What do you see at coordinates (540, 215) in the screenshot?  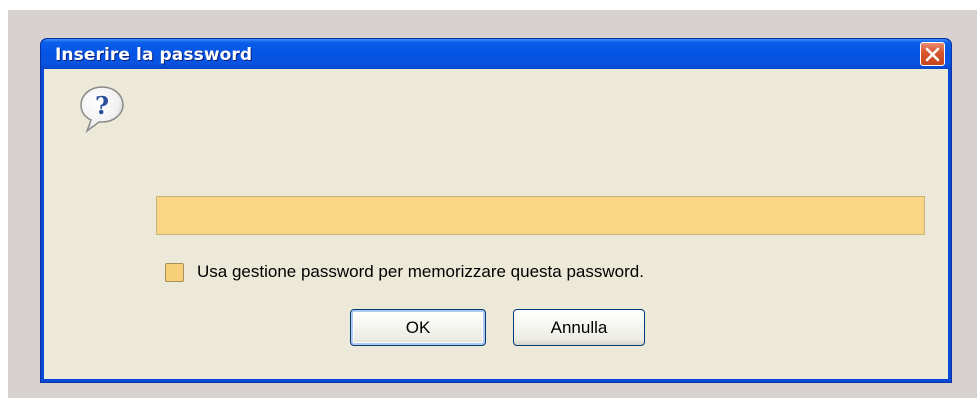 I see `password-input` at bounding box center [540, 215].